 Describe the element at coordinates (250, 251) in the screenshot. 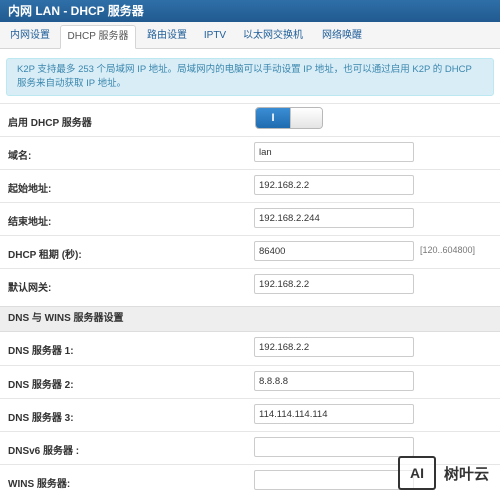

I see `row-lease: DHCP 租期 (秒): [120..604800]` at that location.